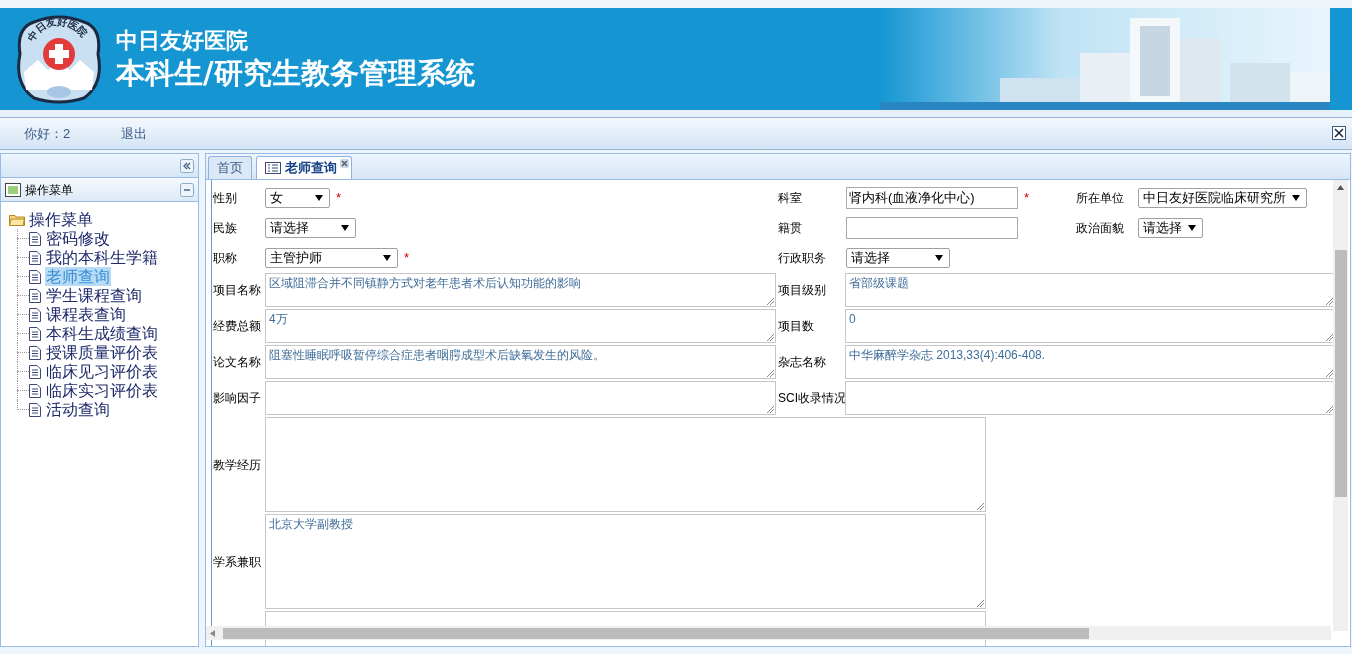 Image resolution: width=1352 pixels, height=654 pixels. I want to click on logo-text: 中日友好医院, so click(57, 29).